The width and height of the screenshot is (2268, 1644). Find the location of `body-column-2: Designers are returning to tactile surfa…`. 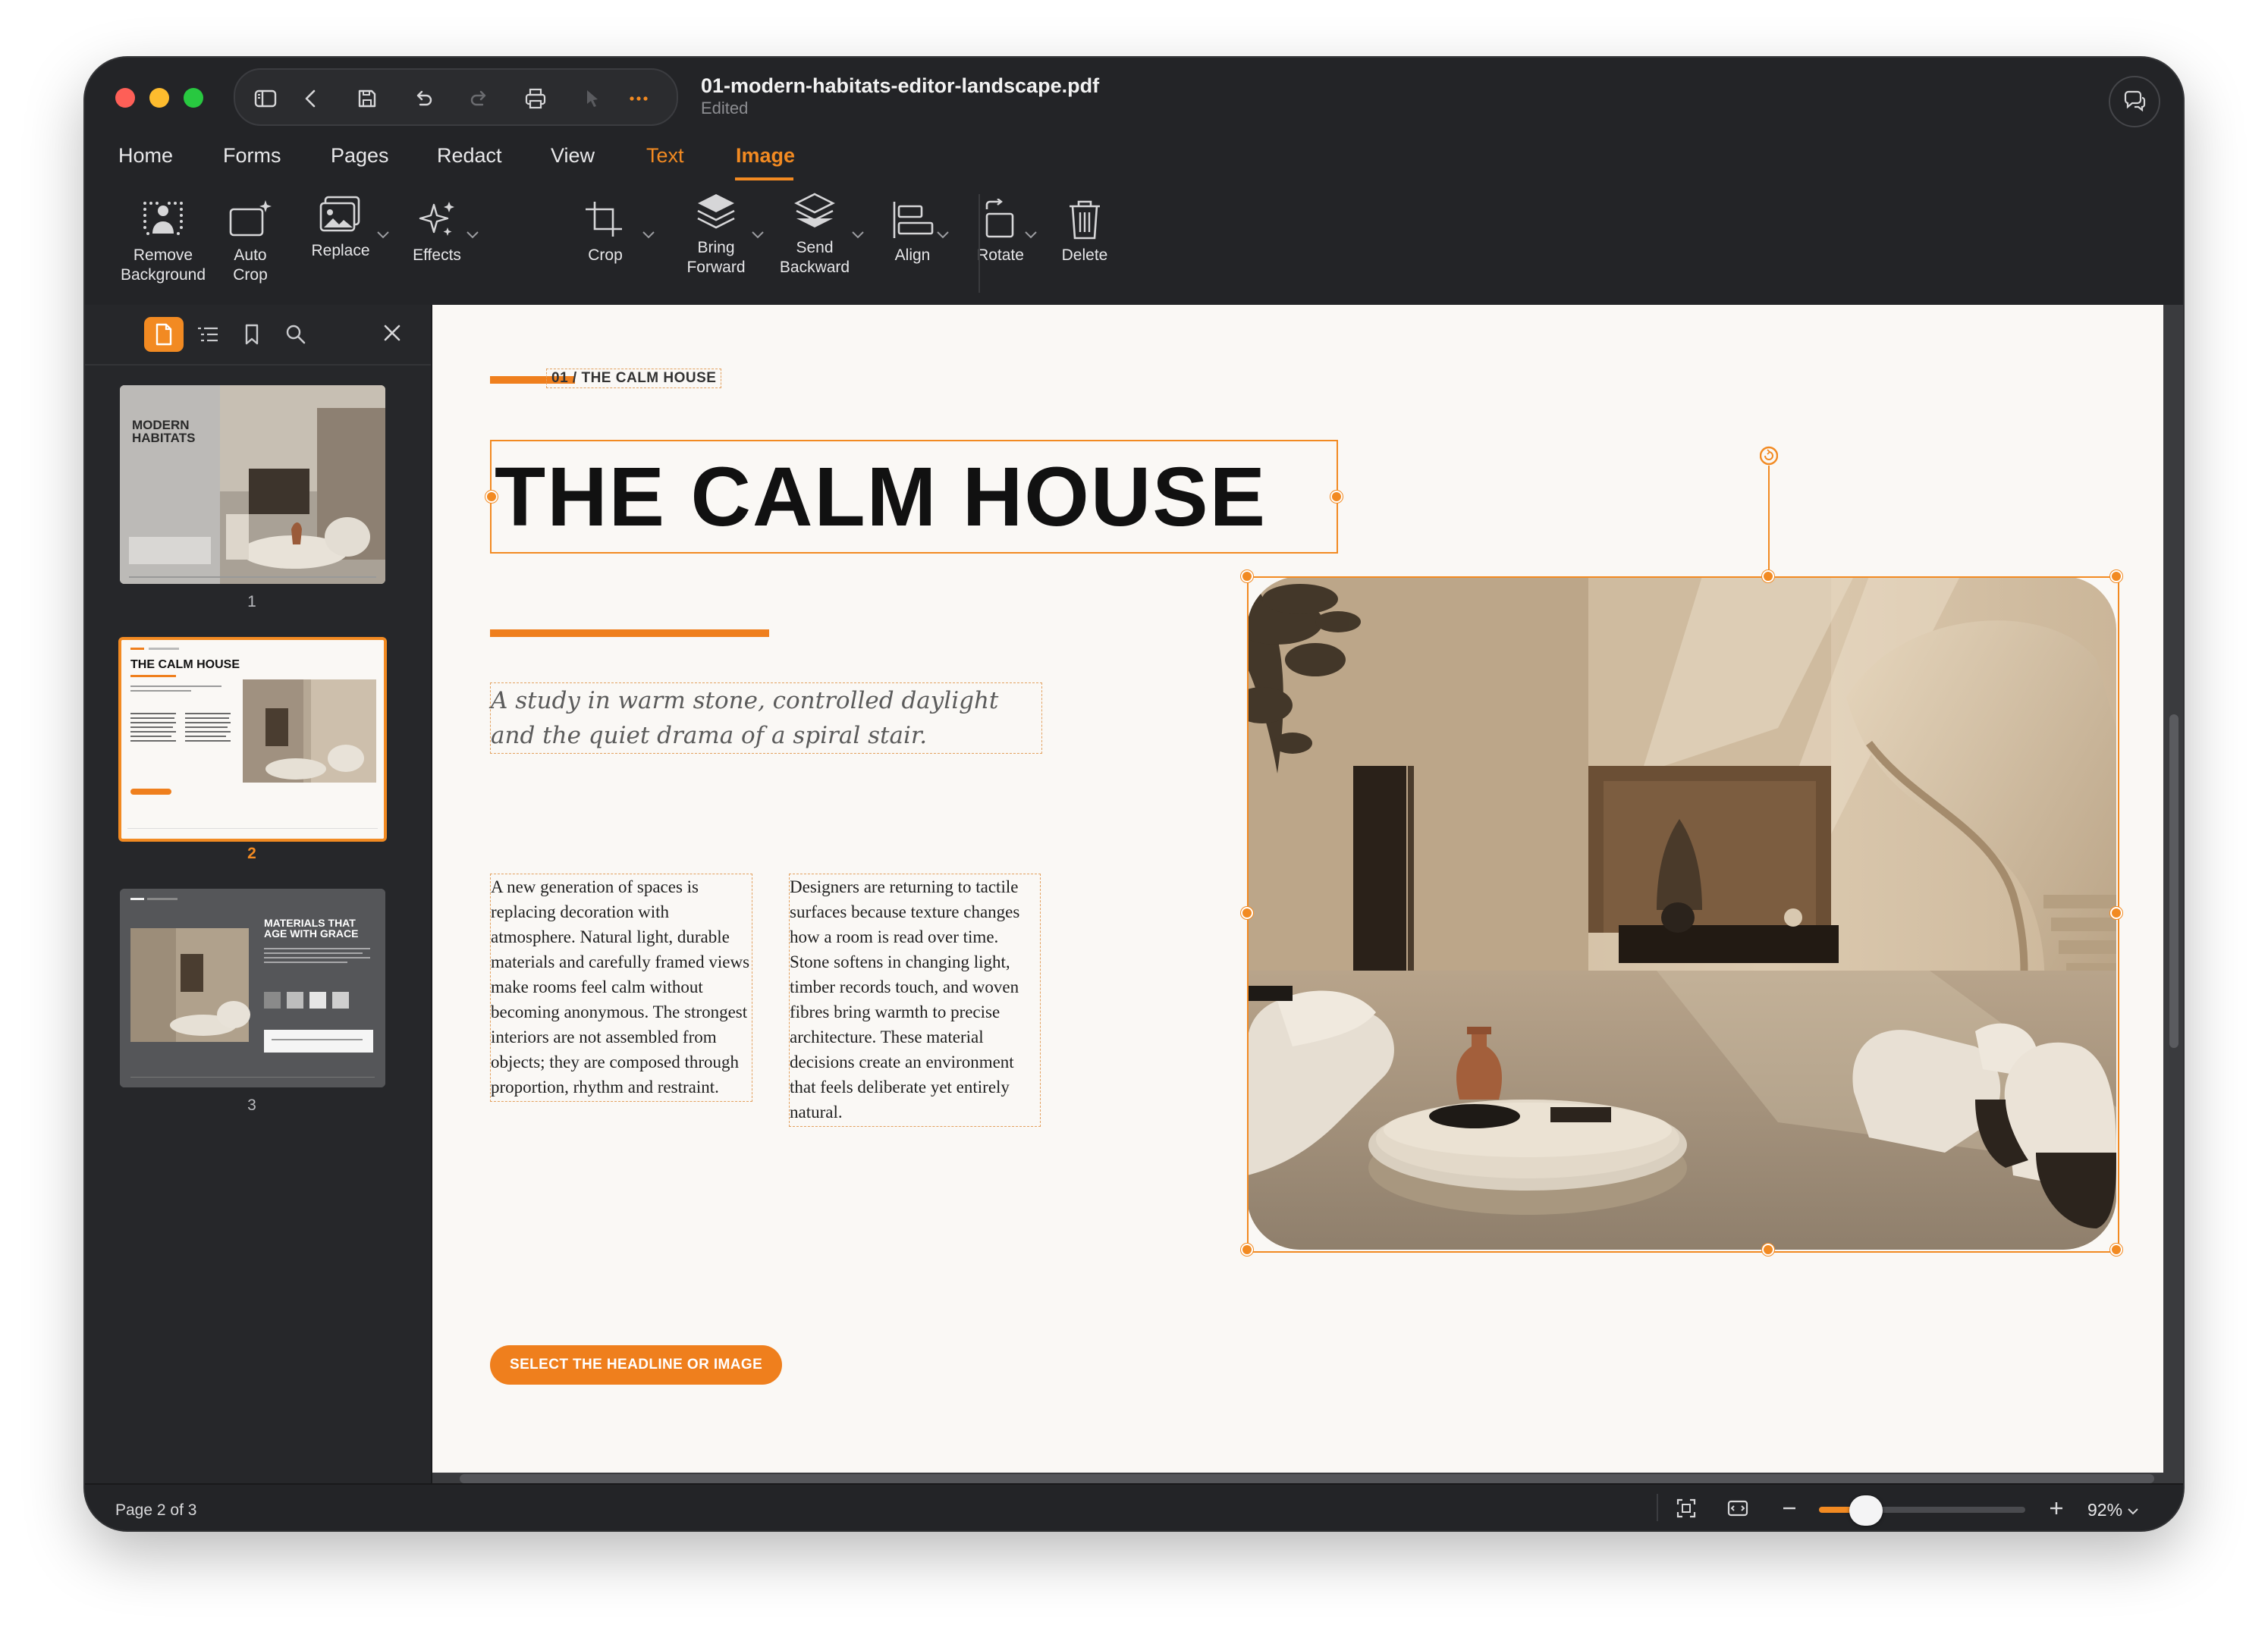

body-column-2: Designers are returning to tactile surfa… is located at coordinates (915, 1000).